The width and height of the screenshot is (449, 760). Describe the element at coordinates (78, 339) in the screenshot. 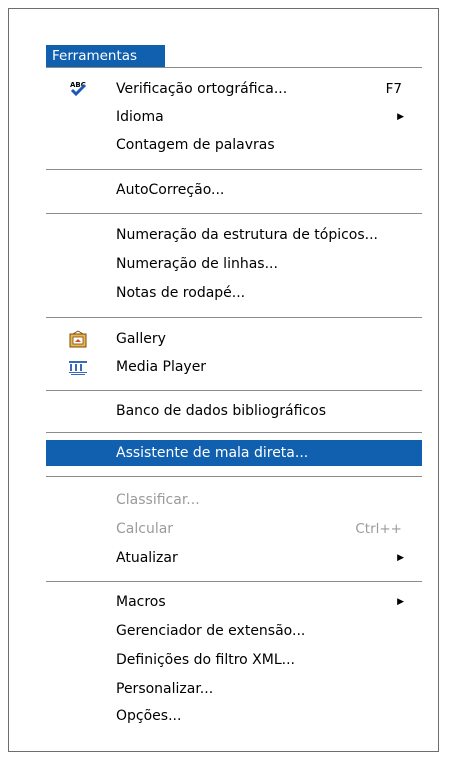

I see `gallery-icon` at that location.